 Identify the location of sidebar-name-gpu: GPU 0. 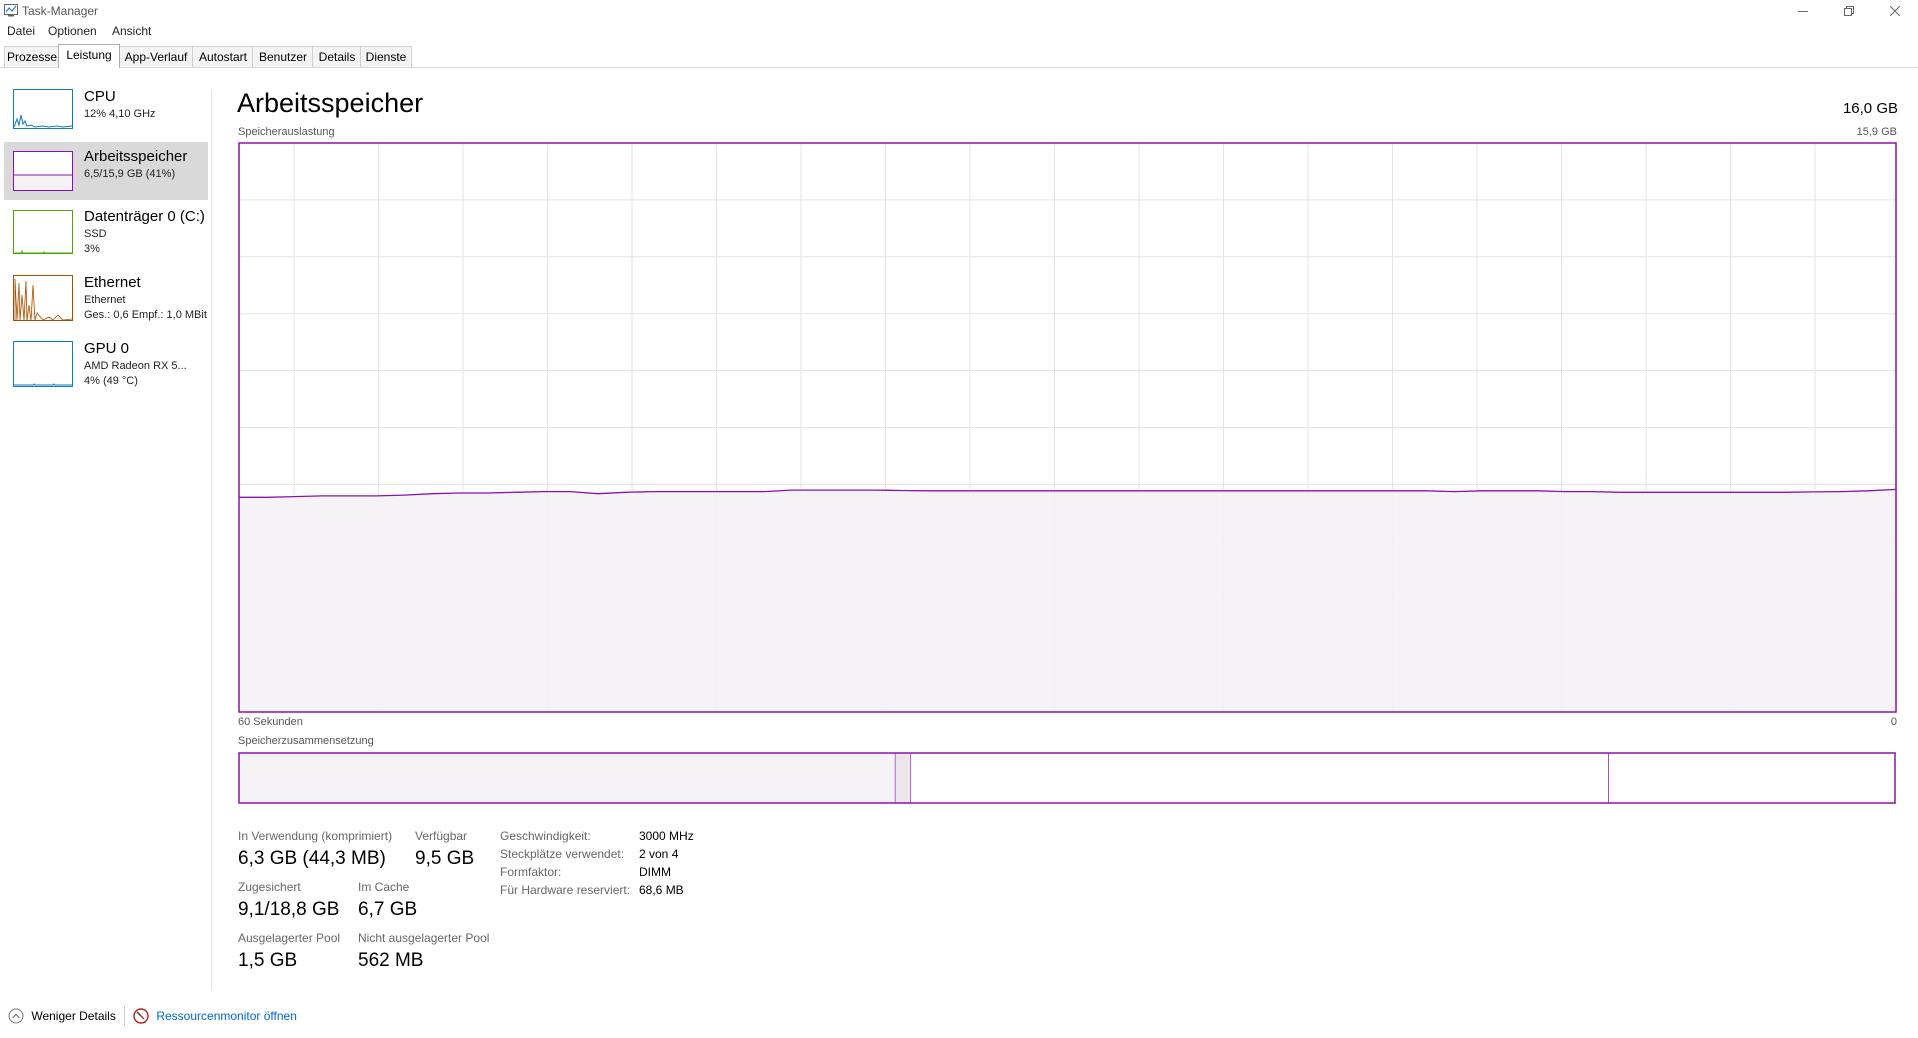
(107, 348).